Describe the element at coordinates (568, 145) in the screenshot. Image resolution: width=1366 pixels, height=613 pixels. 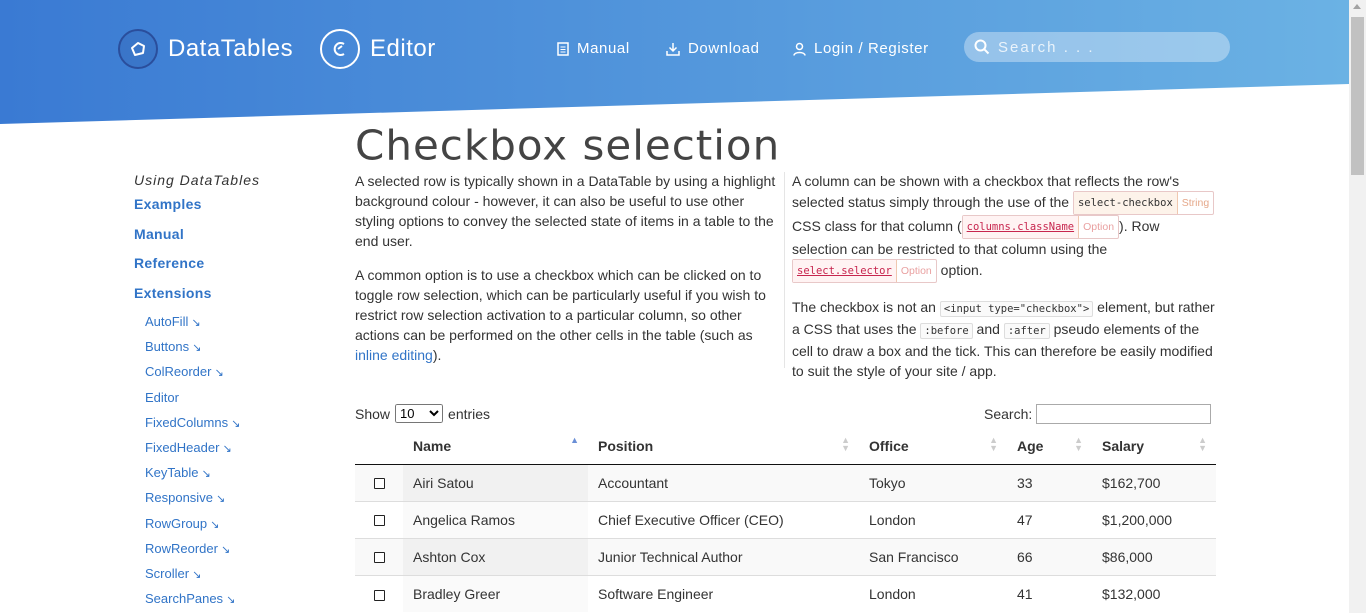
I see `page-title: Checkbox selection` at that location.